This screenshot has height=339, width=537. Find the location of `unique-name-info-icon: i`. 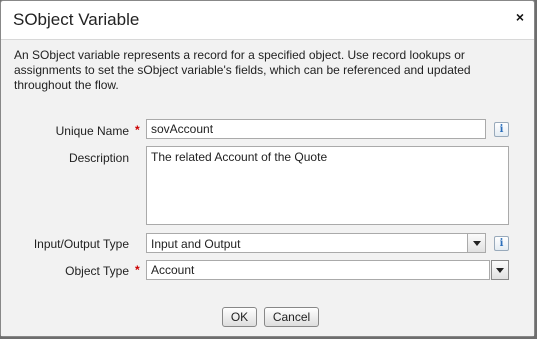

unique-name-info-icon: i is located at coordinates (501, 129).